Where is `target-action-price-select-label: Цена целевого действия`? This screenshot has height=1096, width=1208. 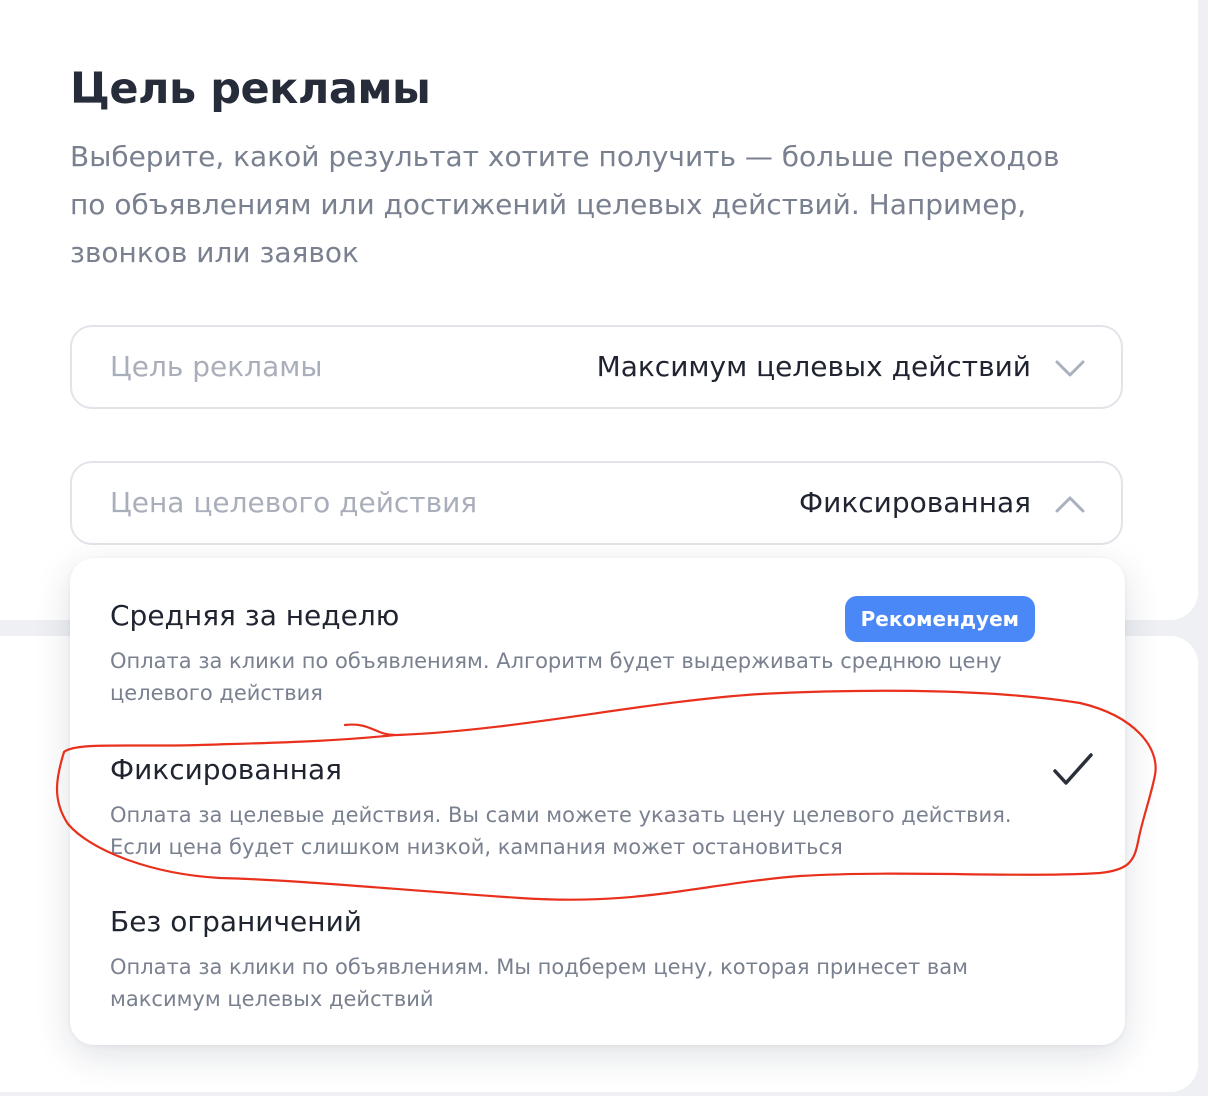
target-action-price-select-label: Цена целевого действия is located at coordinates (294, 502).